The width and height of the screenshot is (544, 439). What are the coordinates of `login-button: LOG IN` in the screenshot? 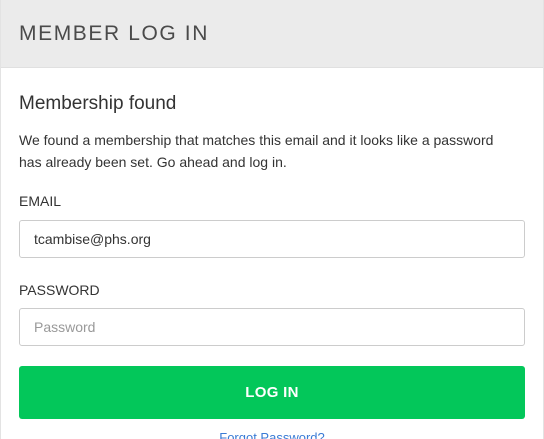 It's located at (272, 392).